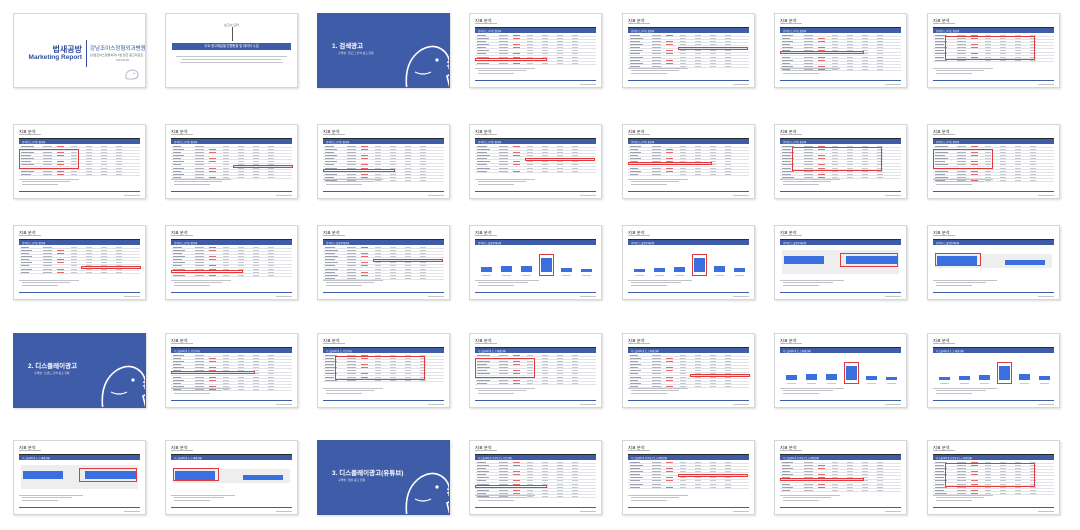  Describe the element at coordinates (231, 141) in the screenshot. I see `section-header-band: 검색광고_키워드별현황` at that location.